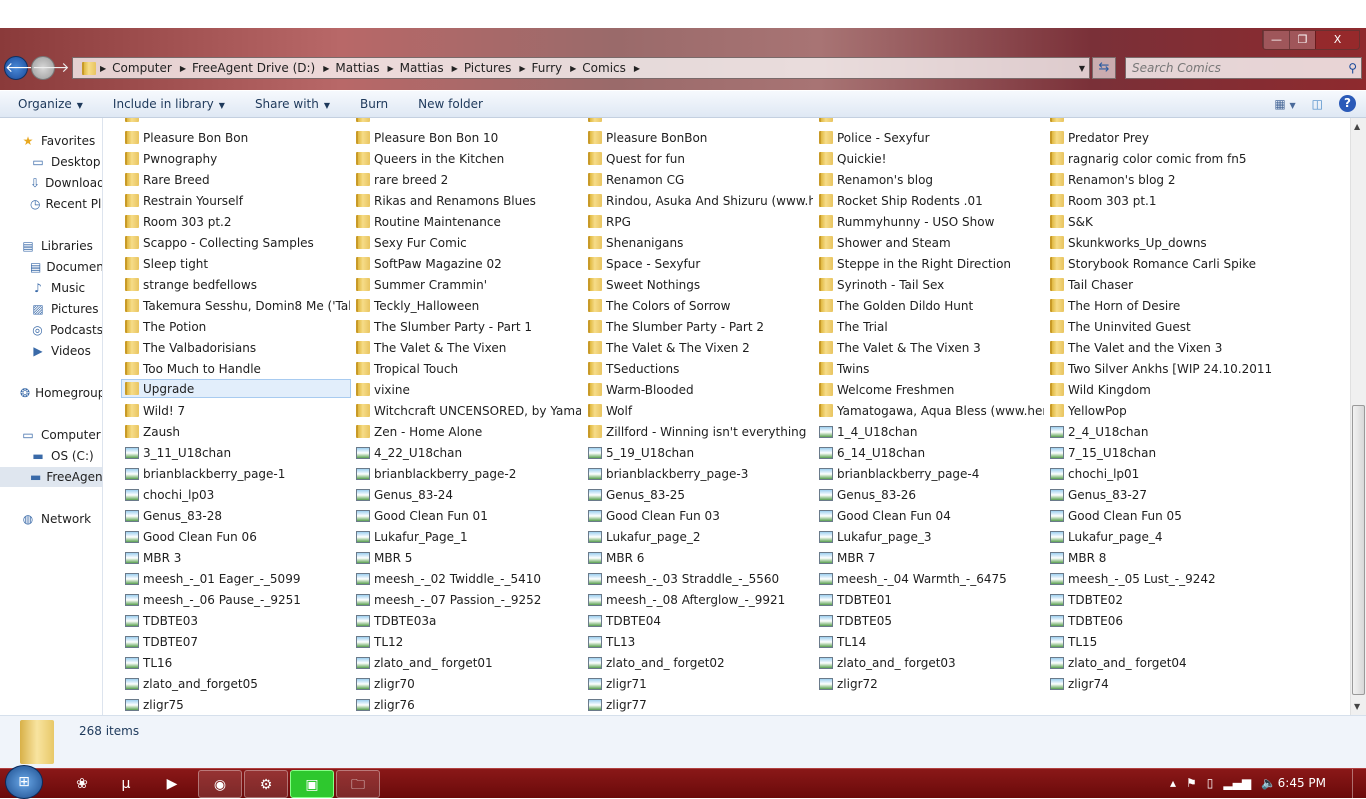 The image size is (1366, 799). Describe the element at coordinates (236, 641) in the screenshot. I see `image-file-item: TDBTE07` at that location.